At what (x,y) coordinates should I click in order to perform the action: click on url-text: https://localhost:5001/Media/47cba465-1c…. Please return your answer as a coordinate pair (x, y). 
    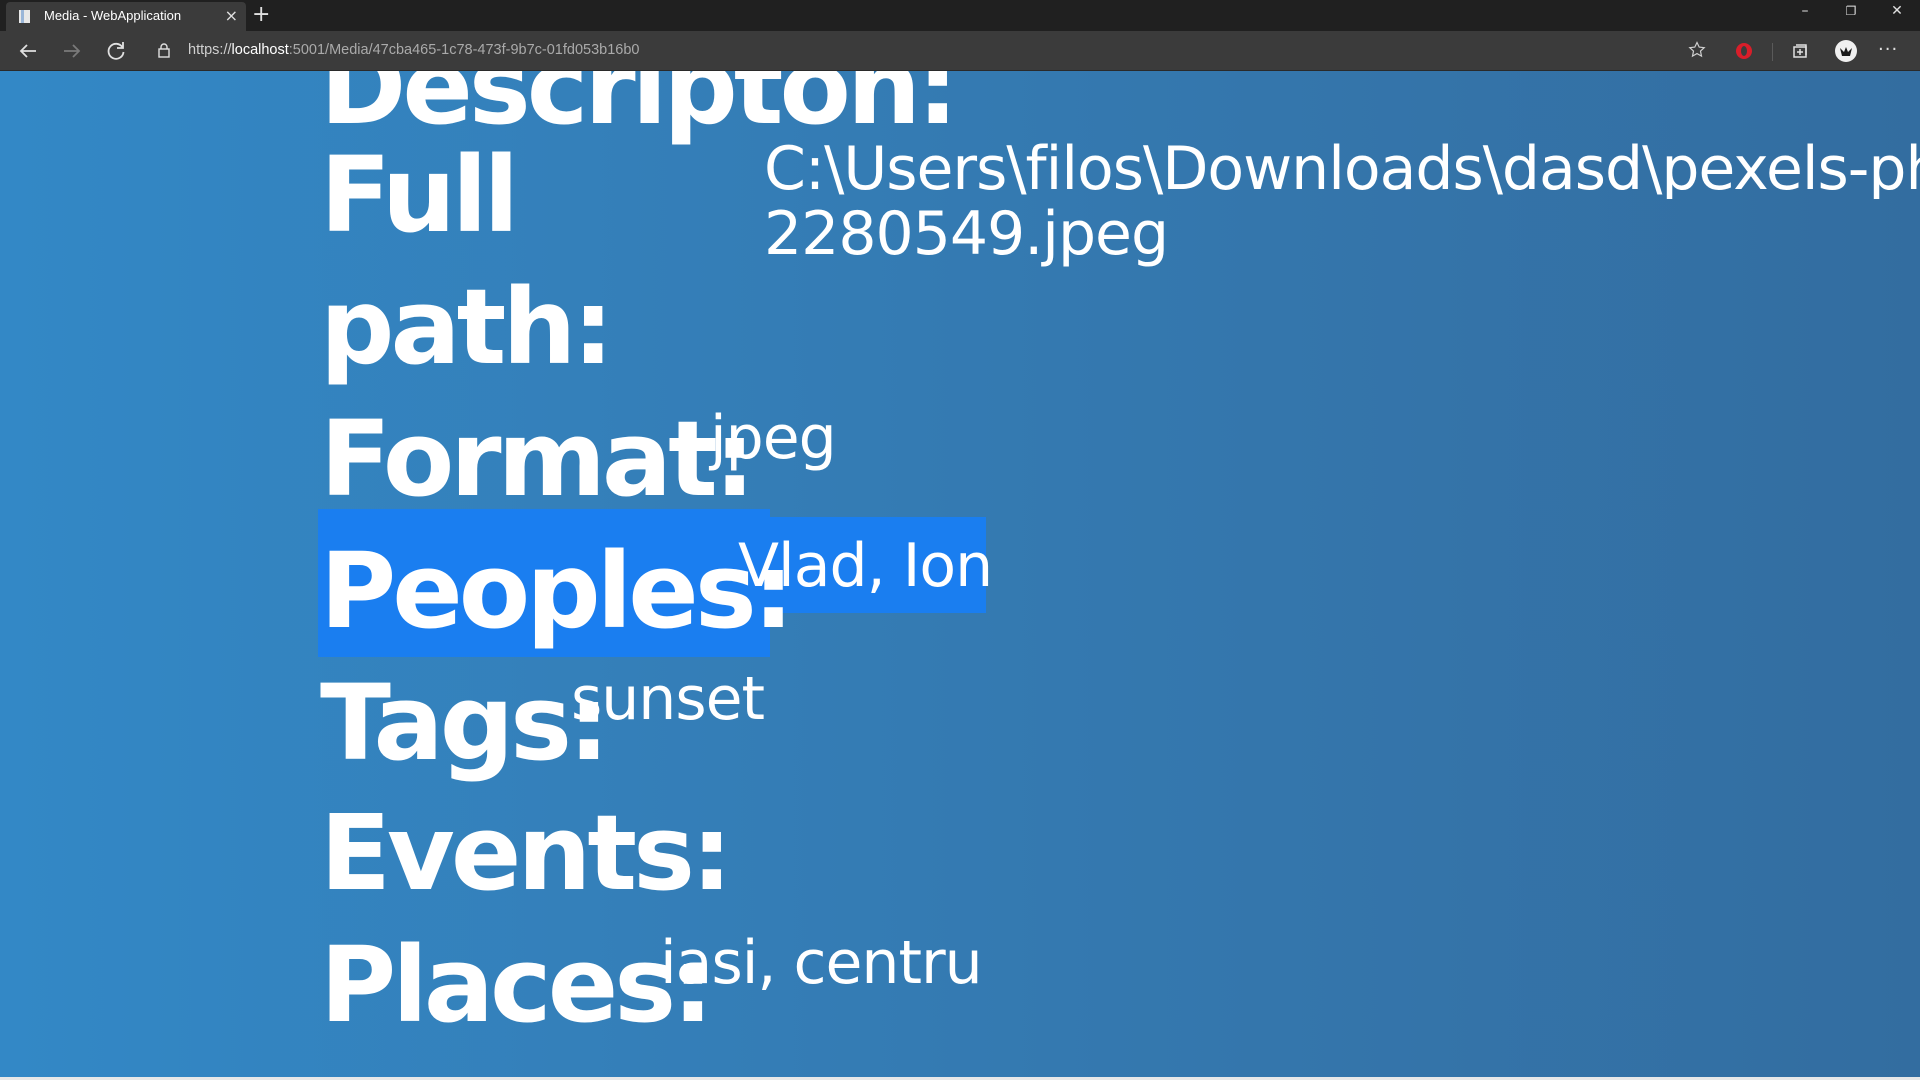
    Looking at the image, I should click on (413, 50).